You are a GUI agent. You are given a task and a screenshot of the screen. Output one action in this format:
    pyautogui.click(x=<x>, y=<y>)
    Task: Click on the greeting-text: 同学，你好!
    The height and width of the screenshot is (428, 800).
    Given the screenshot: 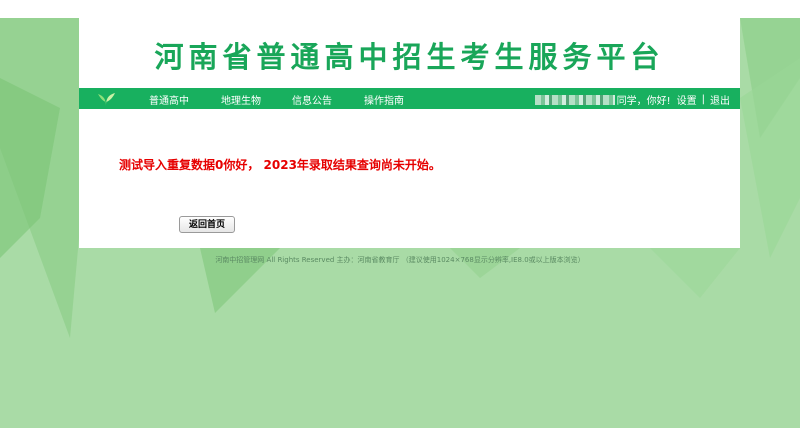 What is the action you would take?
    pyautogui.click(x=643, y=101)
    